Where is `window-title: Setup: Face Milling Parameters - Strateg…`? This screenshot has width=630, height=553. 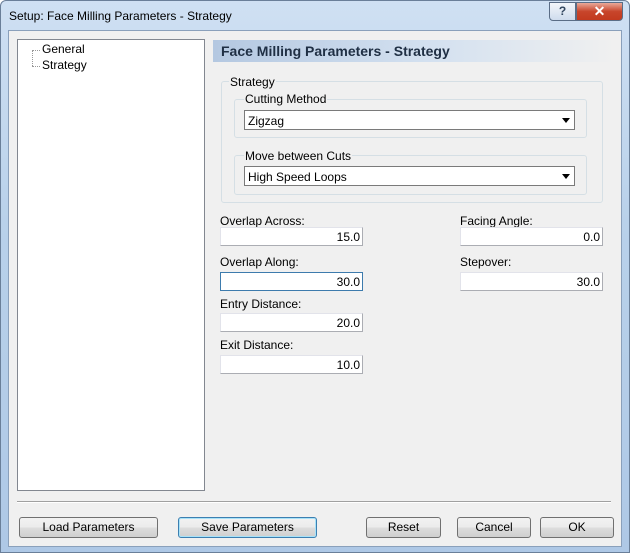 window-title: Setup: Face Milling Parameters - Strateg… is located at coordinates (120, 16).